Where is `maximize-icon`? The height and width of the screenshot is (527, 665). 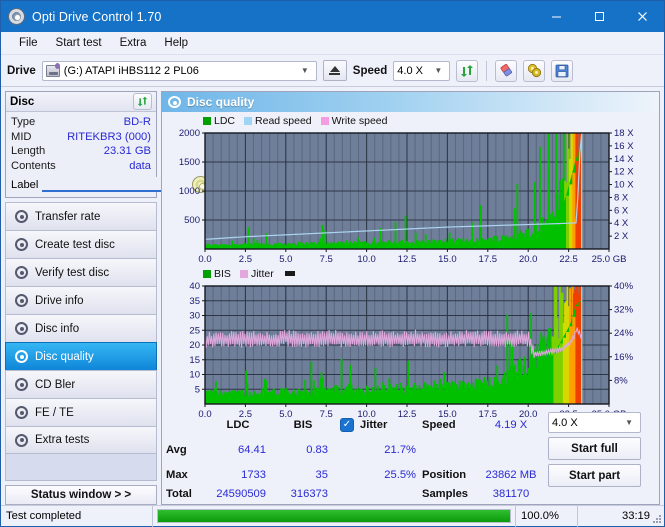 maximize-icon is located at coordinates (599, 16).